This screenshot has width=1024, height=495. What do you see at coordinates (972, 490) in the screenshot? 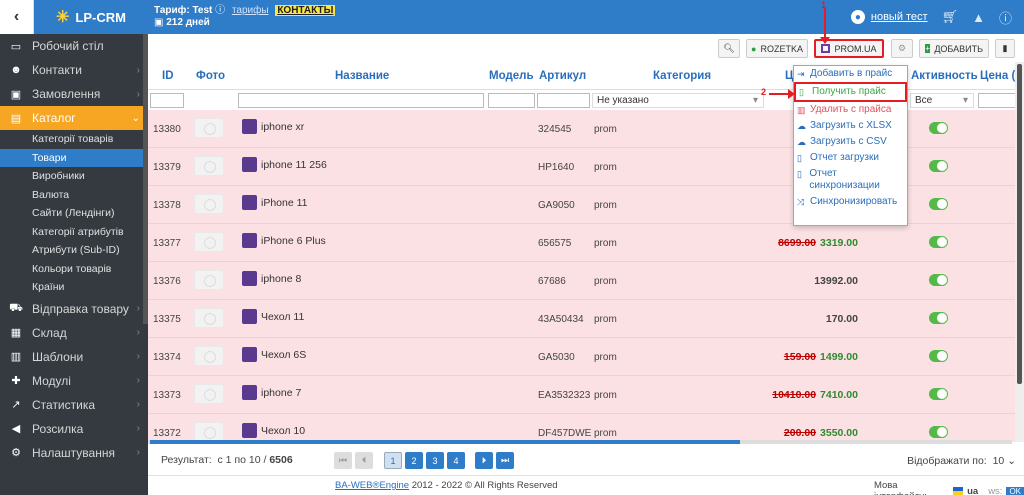
I see `language-code: ua` at bounding box center [972, 490].